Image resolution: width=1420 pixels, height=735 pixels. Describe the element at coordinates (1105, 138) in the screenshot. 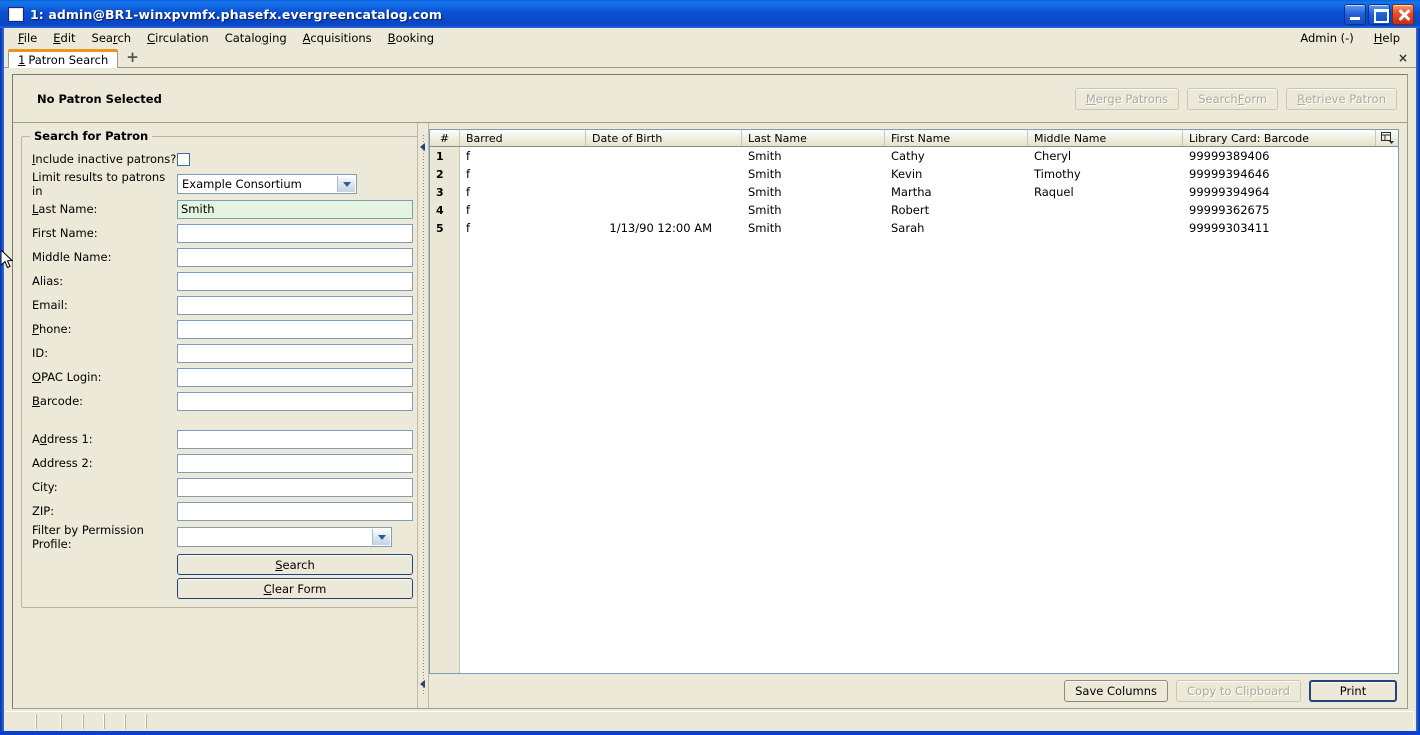

I see `column-header-middle-name: Middle Name` at that location.